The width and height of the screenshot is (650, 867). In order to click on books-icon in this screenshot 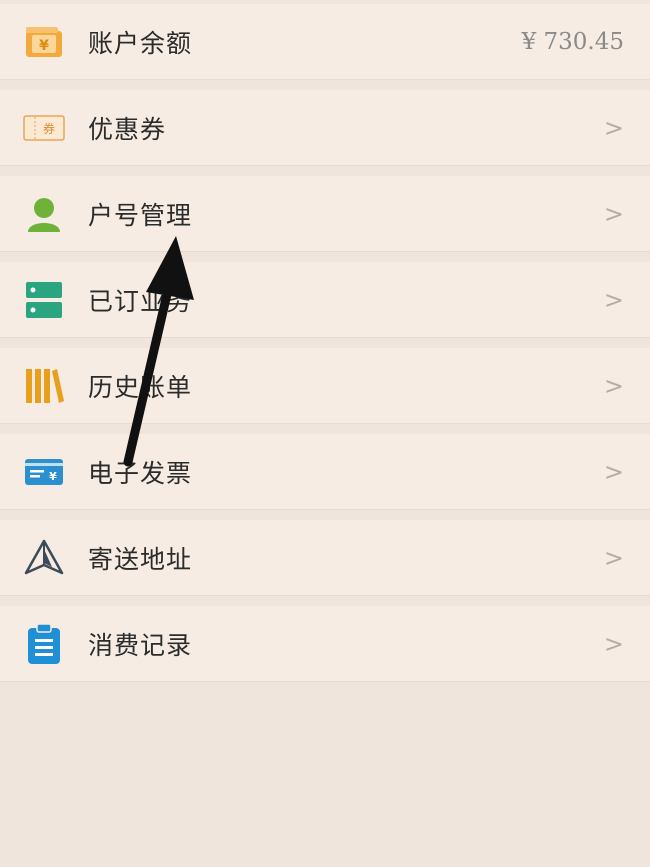, I will do `click(44, 386)`.